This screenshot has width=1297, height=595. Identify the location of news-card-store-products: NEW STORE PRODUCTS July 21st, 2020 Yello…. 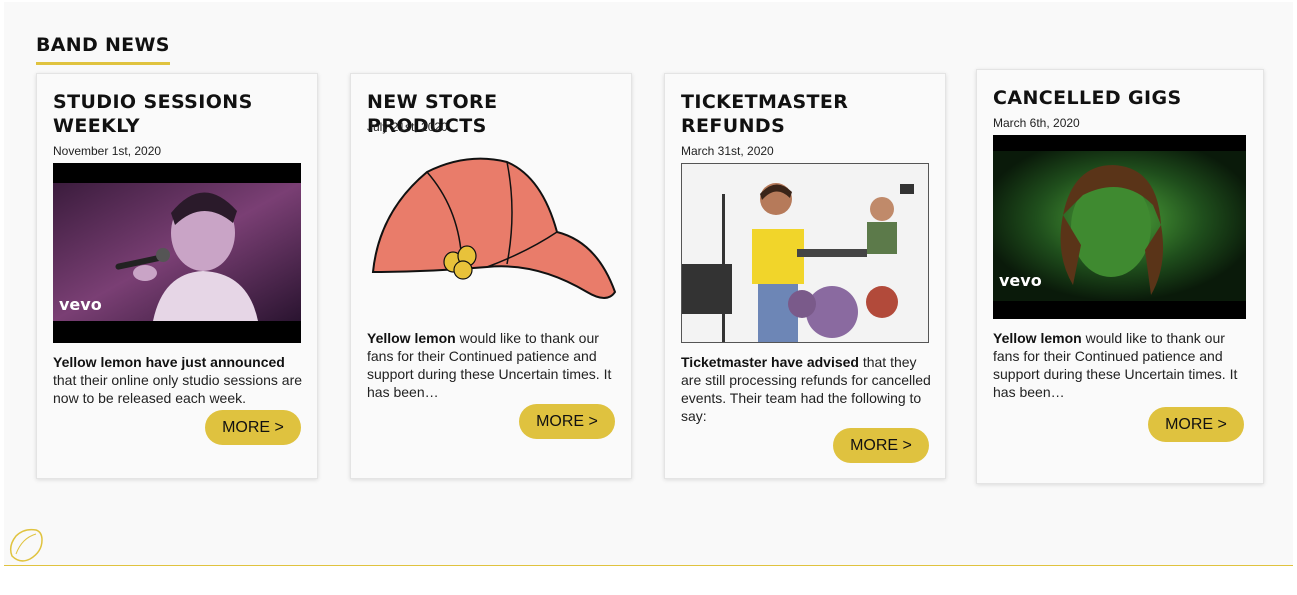
(491, 276).